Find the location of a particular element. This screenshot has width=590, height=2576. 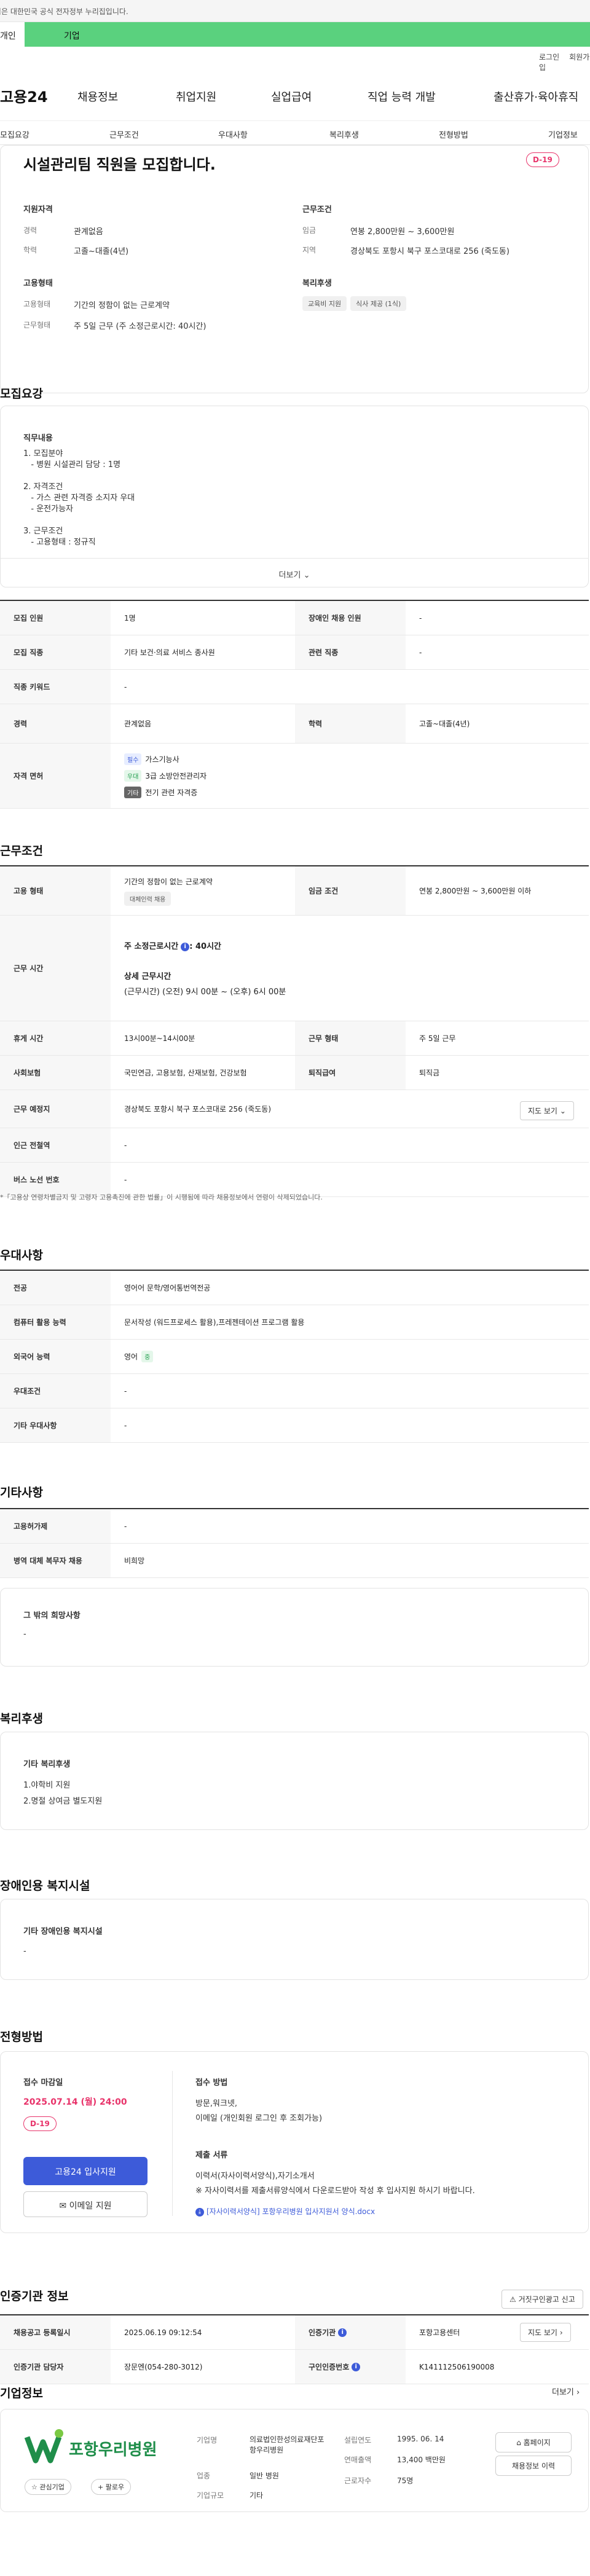

company-logo: 포항우리병원 is located at coordinates (91, 2448).